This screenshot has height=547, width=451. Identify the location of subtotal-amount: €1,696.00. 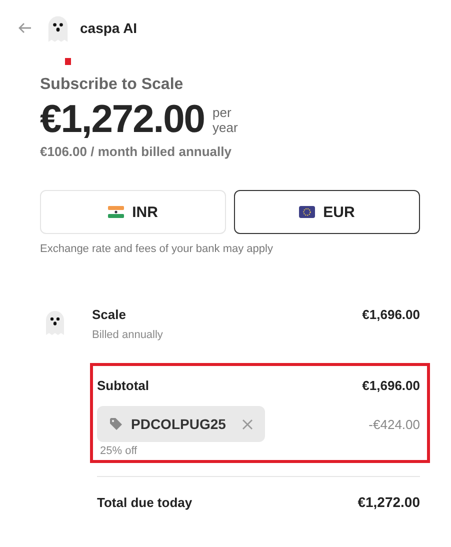
(391, 385).